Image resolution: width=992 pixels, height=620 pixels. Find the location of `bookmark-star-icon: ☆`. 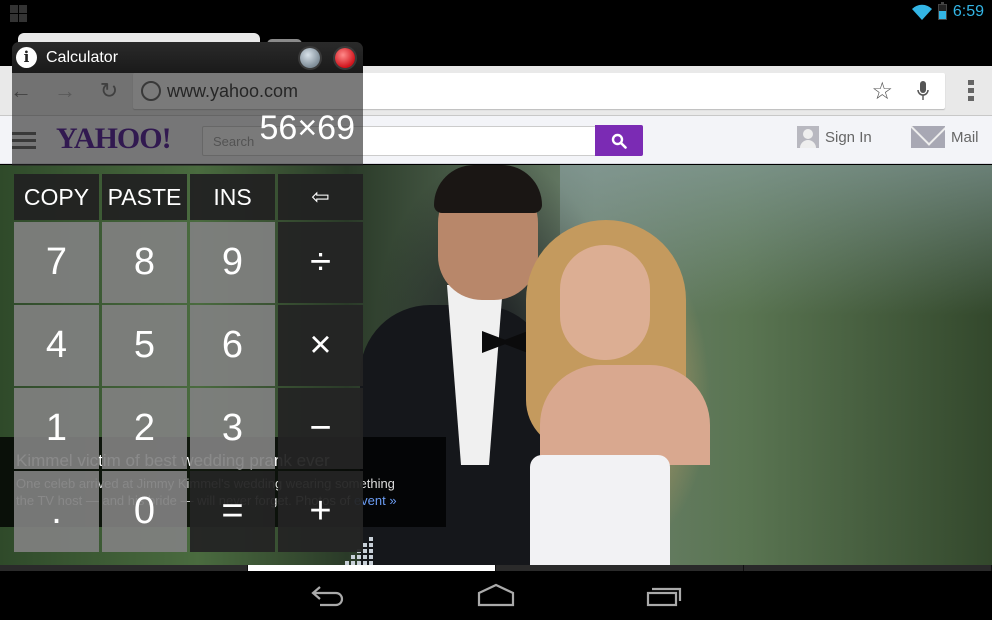

bookmark-star-icon: ☆ is located at coordinates (882, 91).